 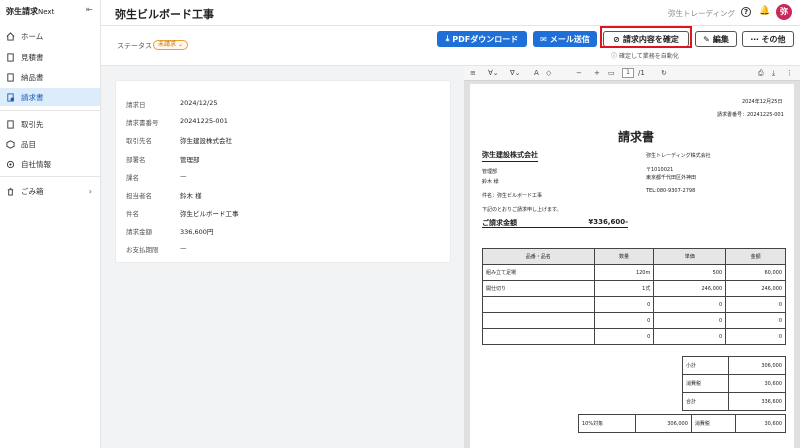 What do you see at coordinates (636, 137) in the screenshot?
I see `invoice-title: 請求書` at bounding box center [636, 137].